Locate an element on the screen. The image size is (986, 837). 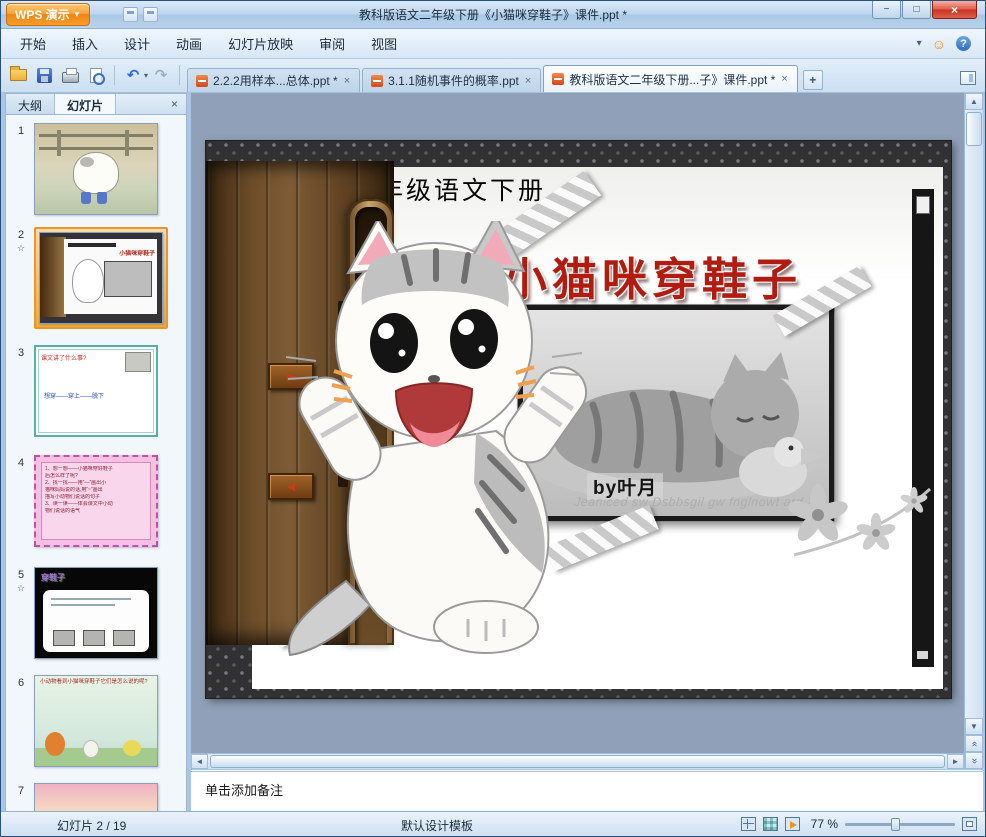
menu-item-animation: 动画 is located at coordinates (189, 43).